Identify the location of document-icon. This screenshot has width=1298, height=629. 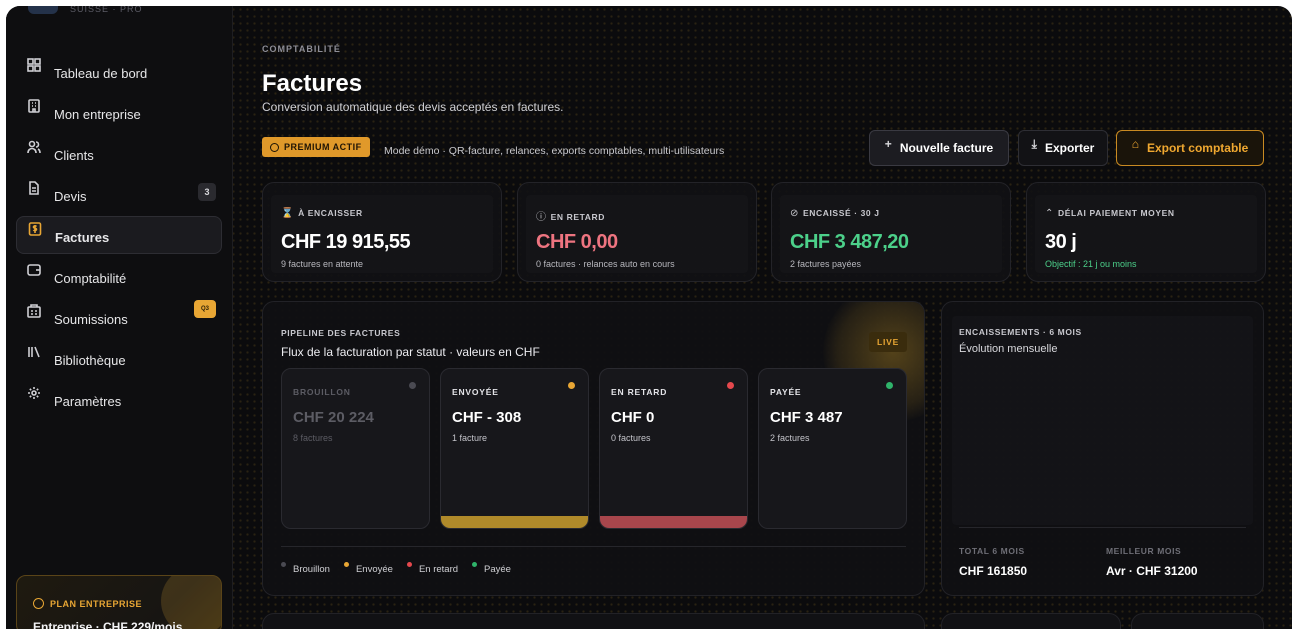
(34, 188).